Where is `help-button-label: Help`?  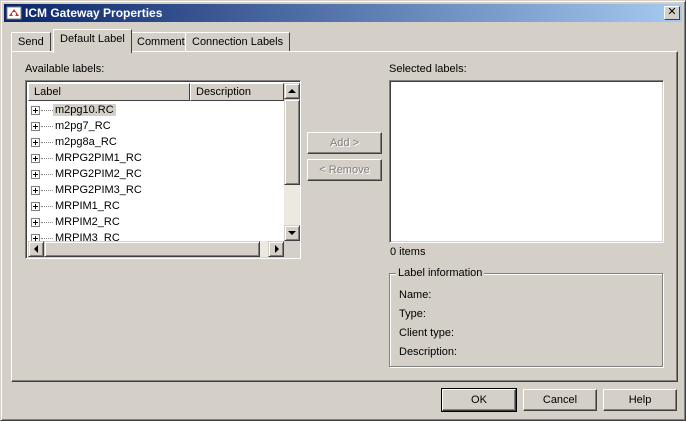 help-button-label: Help is located at coordinates (640, 400).